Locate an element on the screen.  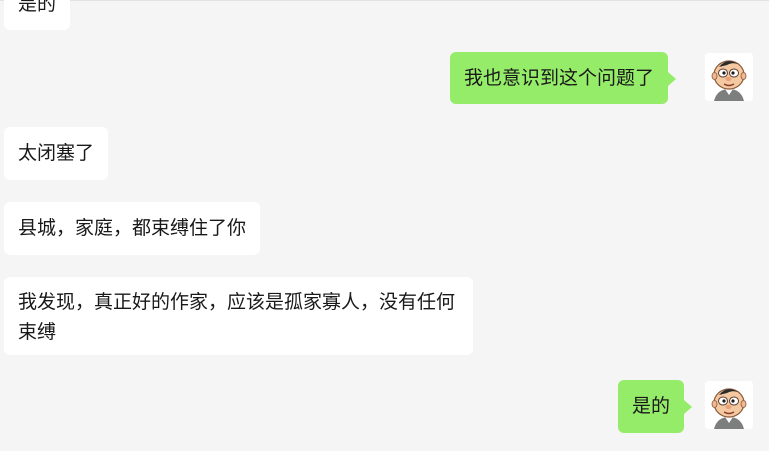
divider is located at coordinates (384, 0).